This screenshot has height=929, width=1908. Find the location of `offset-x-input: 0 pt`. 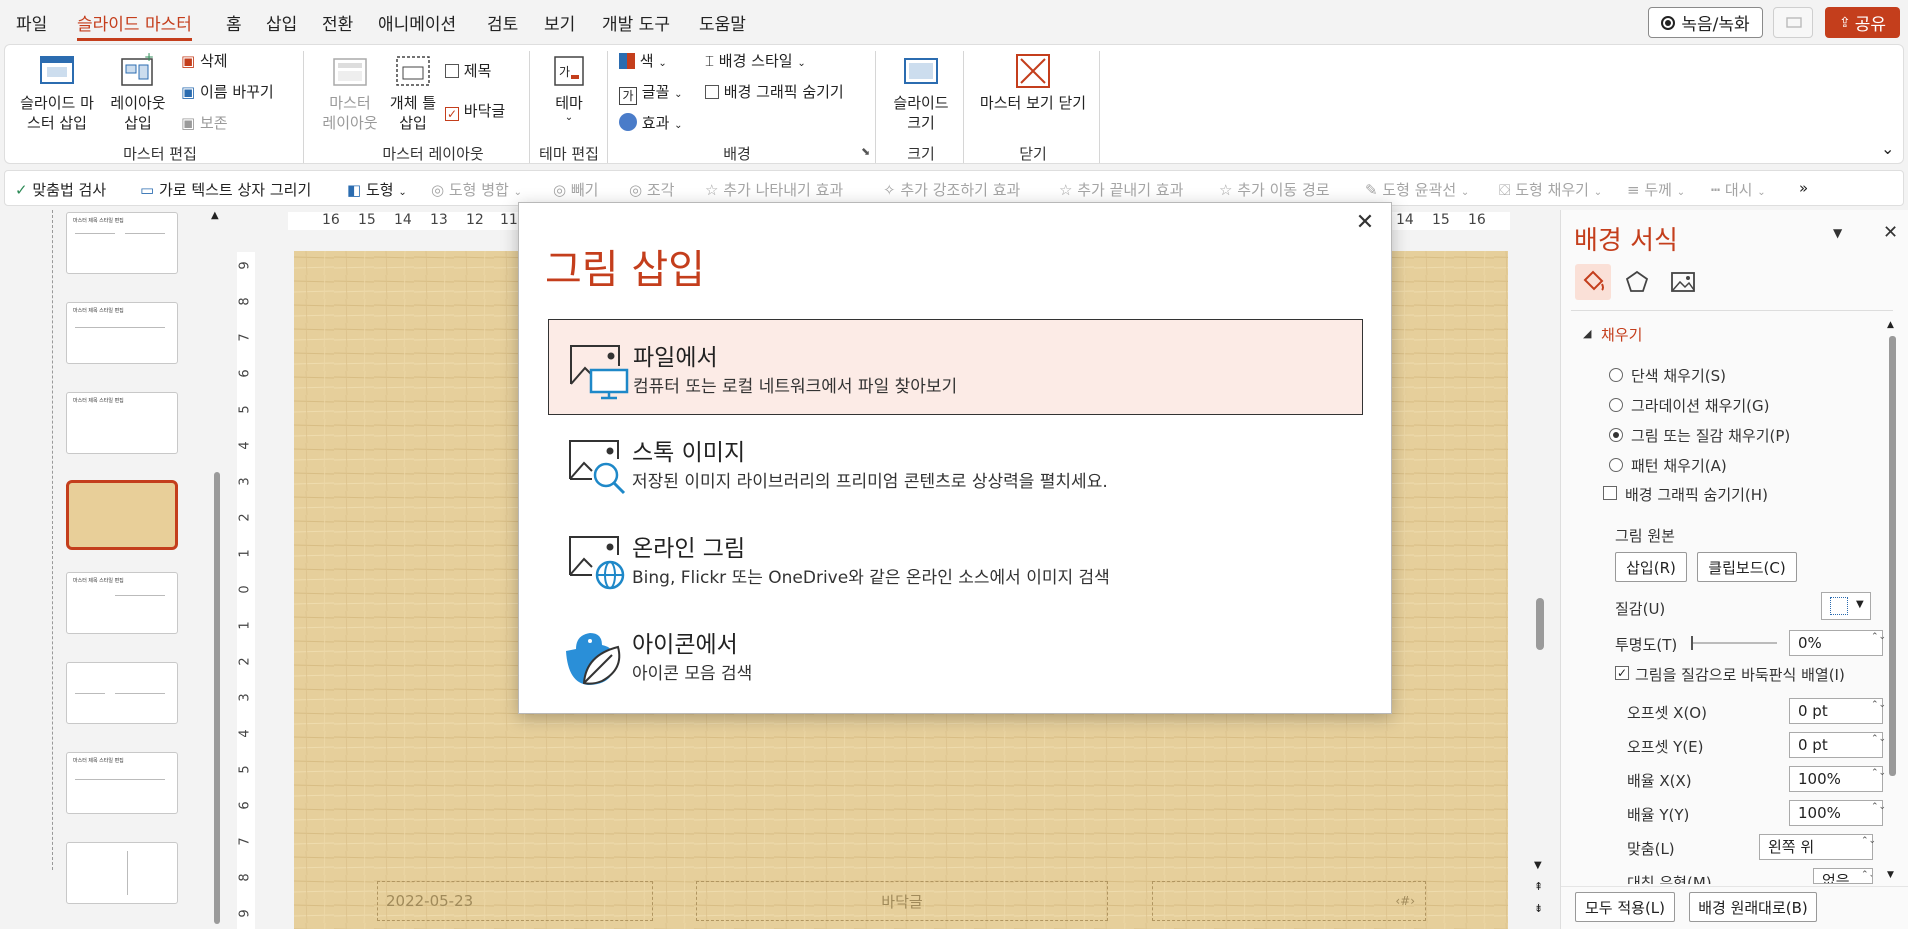

offset-x-input: 0 pt is located at coordinates (1836, 711).